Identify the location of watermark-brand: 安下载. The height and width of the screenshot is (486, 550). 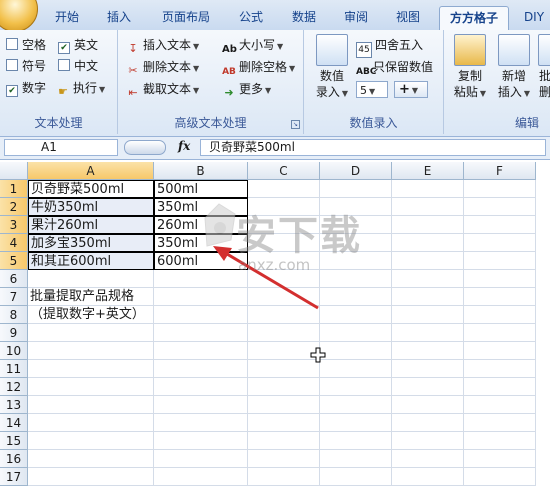
(299, 236).